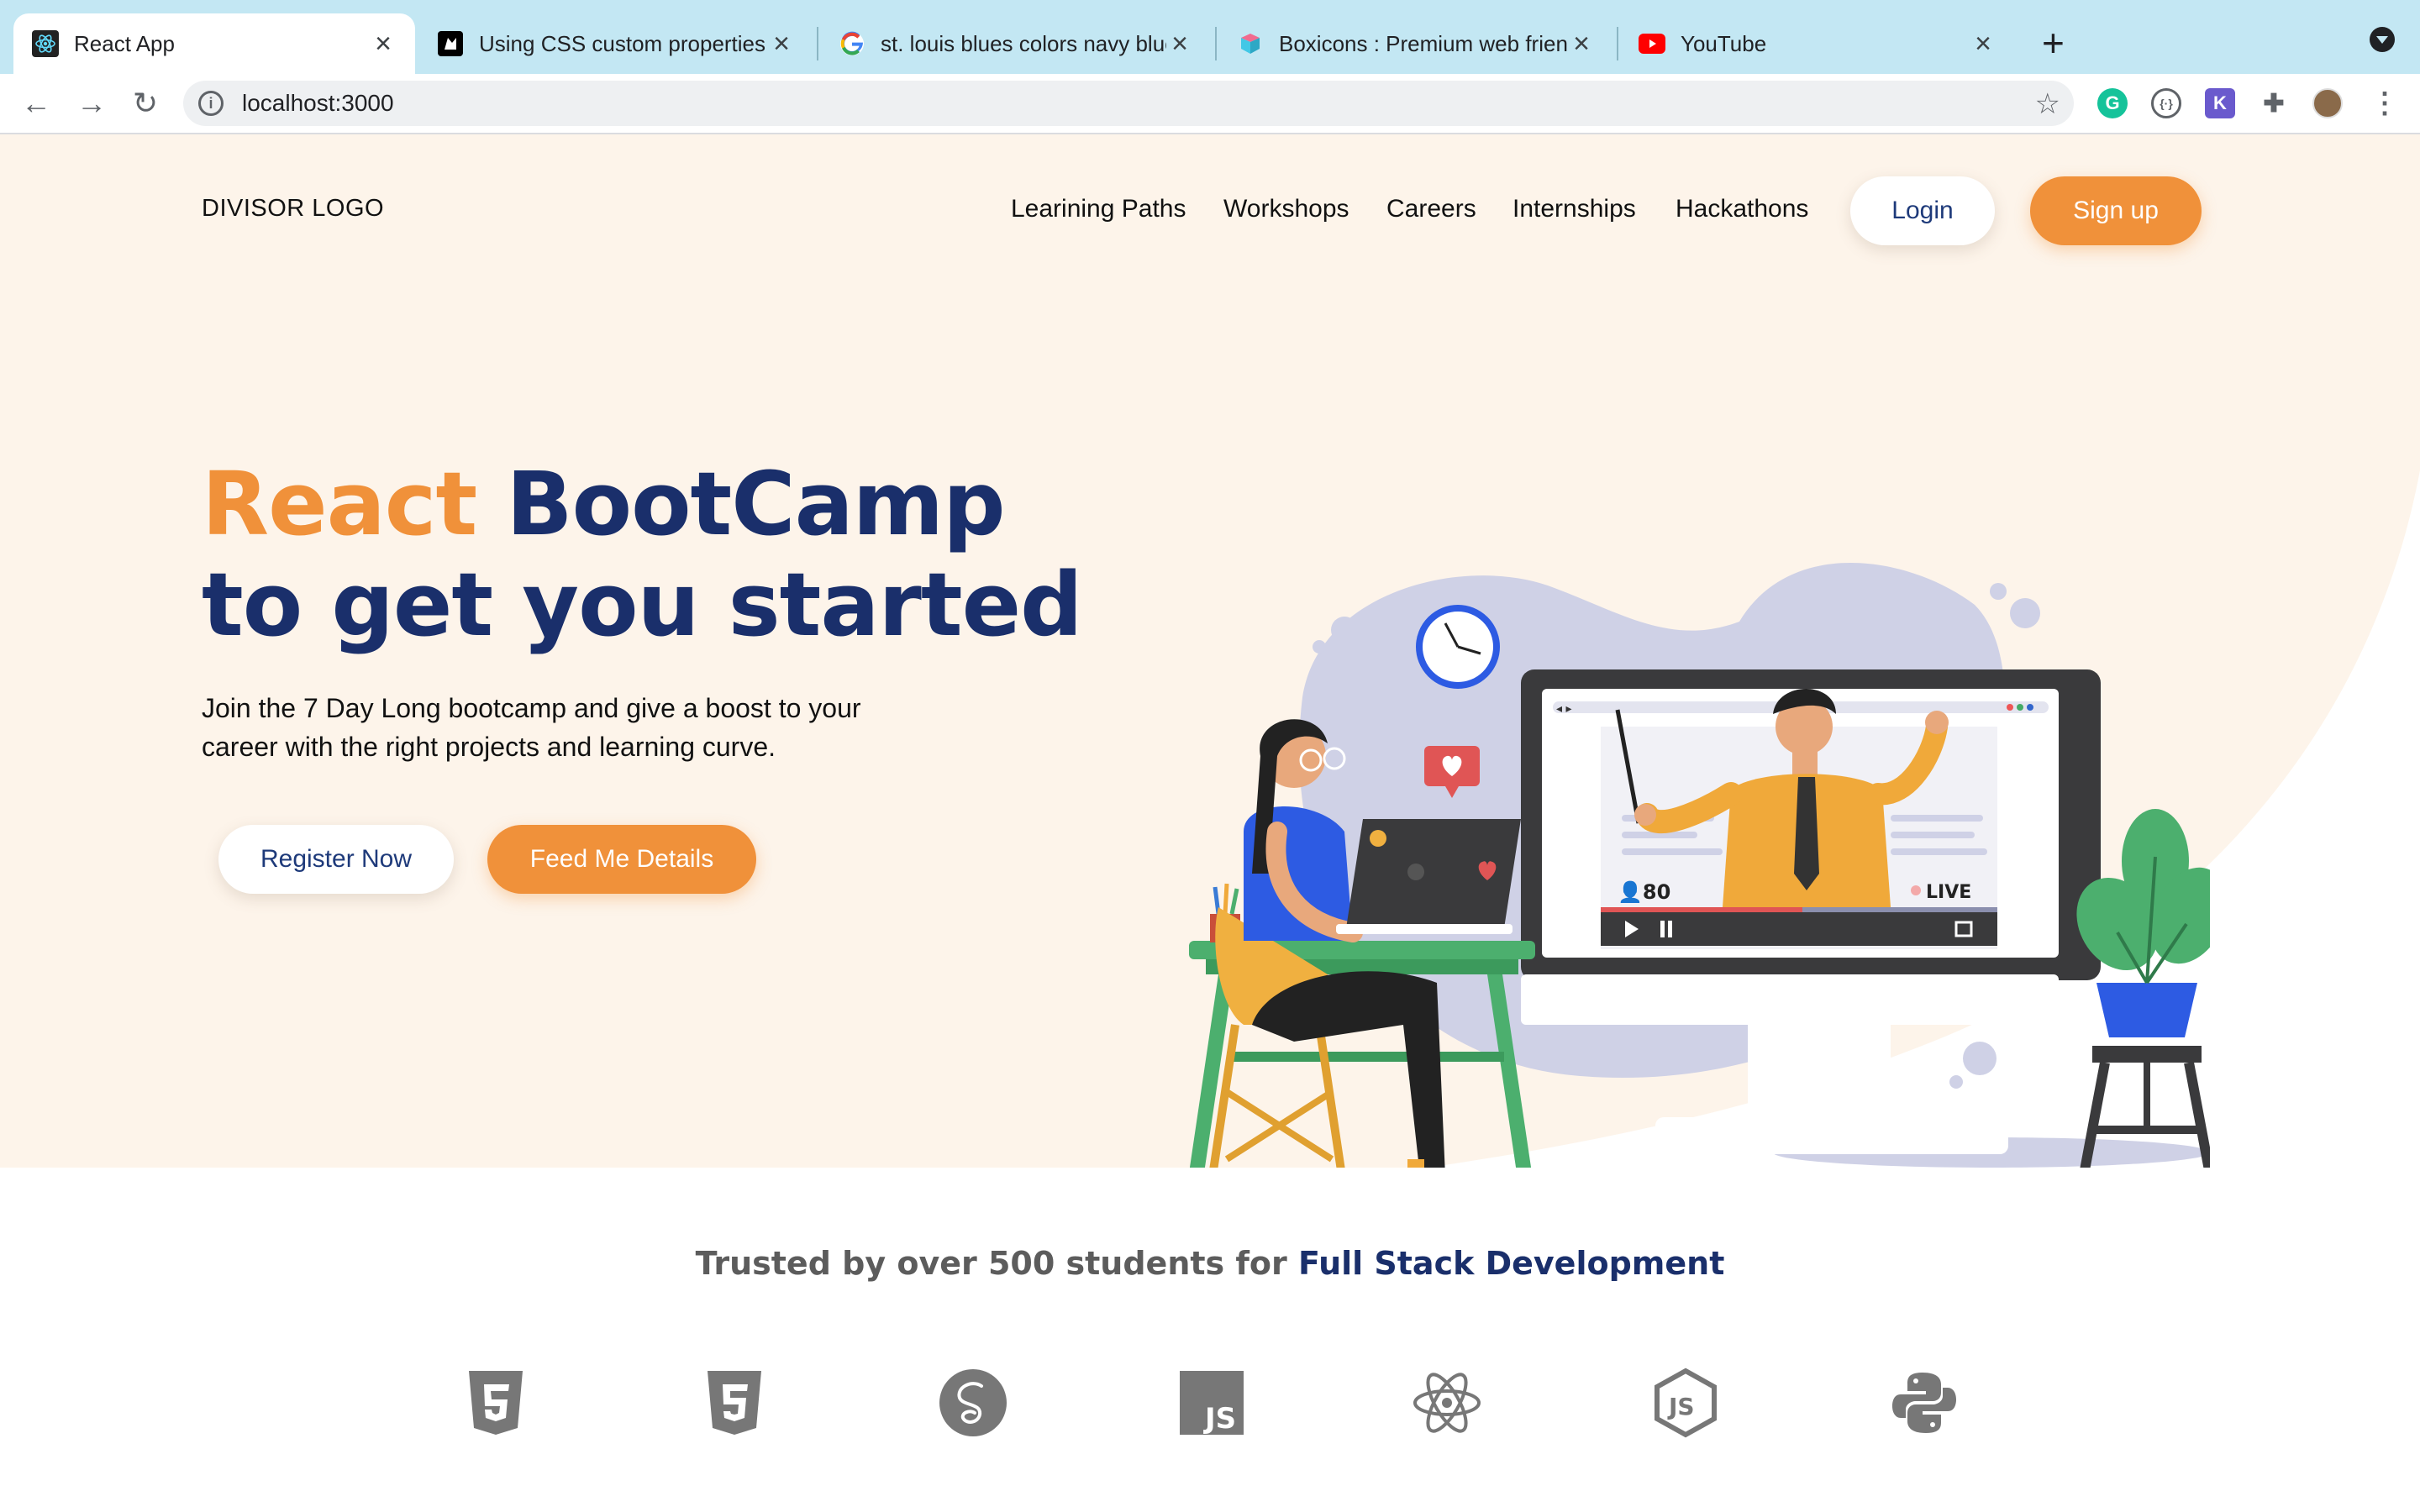 Image resolution: width=2420 pixels, height=1512 pixels. What do you see at coordinates (1644, 892) in the screenshot?
I see `viewer-count: 👤80` at bounding box center [1644, 892].